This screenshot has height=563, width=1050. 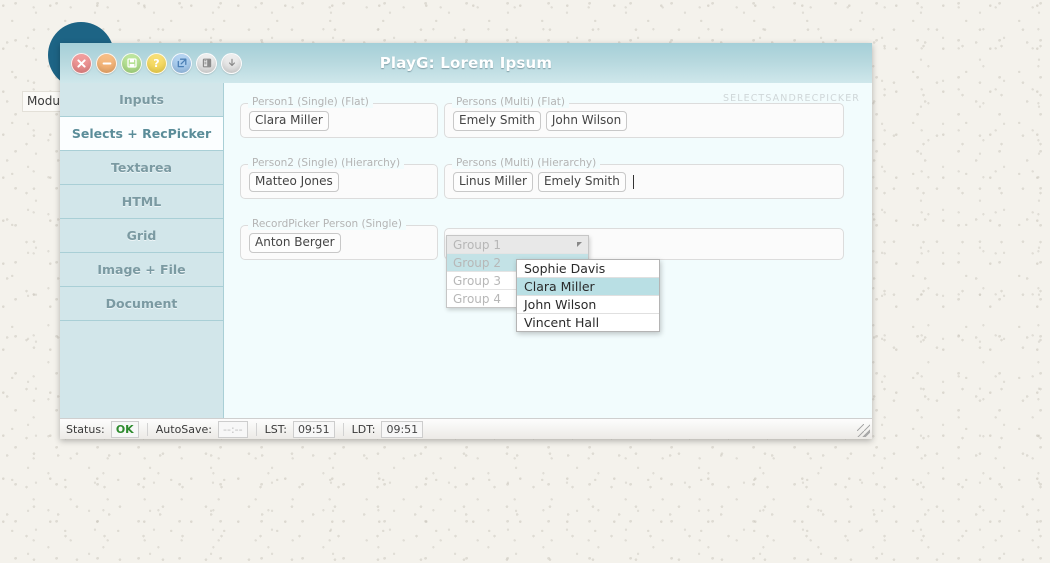 I want to click on status-label: Status:, so click(x=85, y=429).